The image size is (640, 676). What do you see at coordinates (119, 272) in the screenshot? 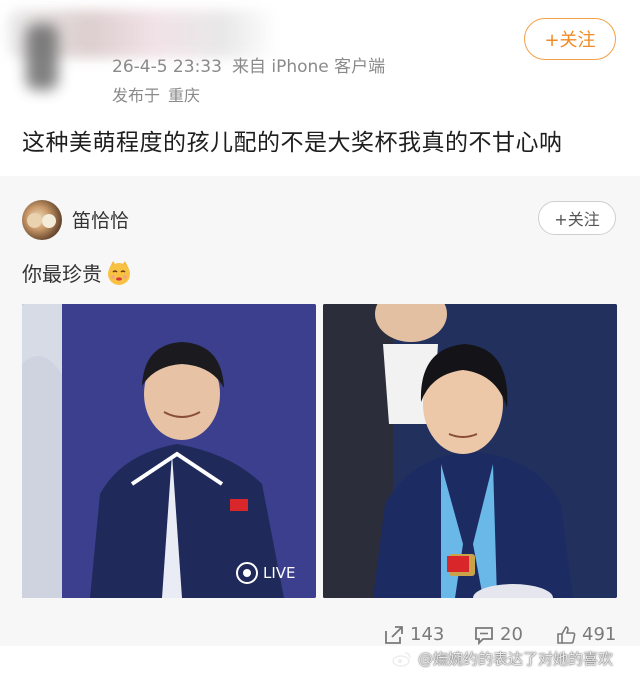
I see `smiling-cat-emoji-icon` at bounding box center [119, 272].